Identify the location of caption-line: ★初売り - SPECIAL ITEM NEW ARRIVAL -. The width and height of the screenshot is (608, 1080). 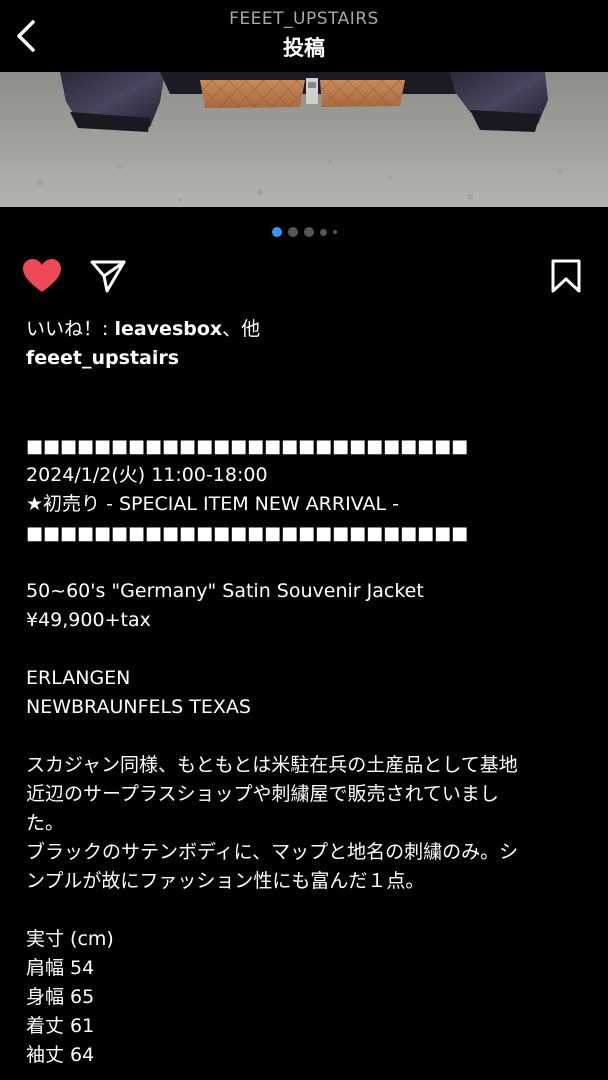
(212, 504).